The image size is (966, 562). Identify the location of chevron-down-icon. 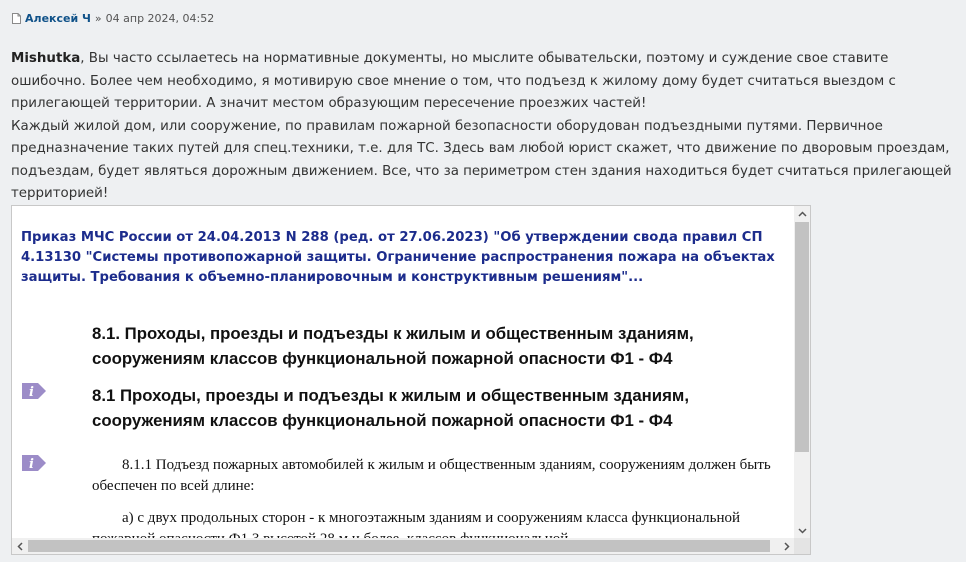
(802, 531).